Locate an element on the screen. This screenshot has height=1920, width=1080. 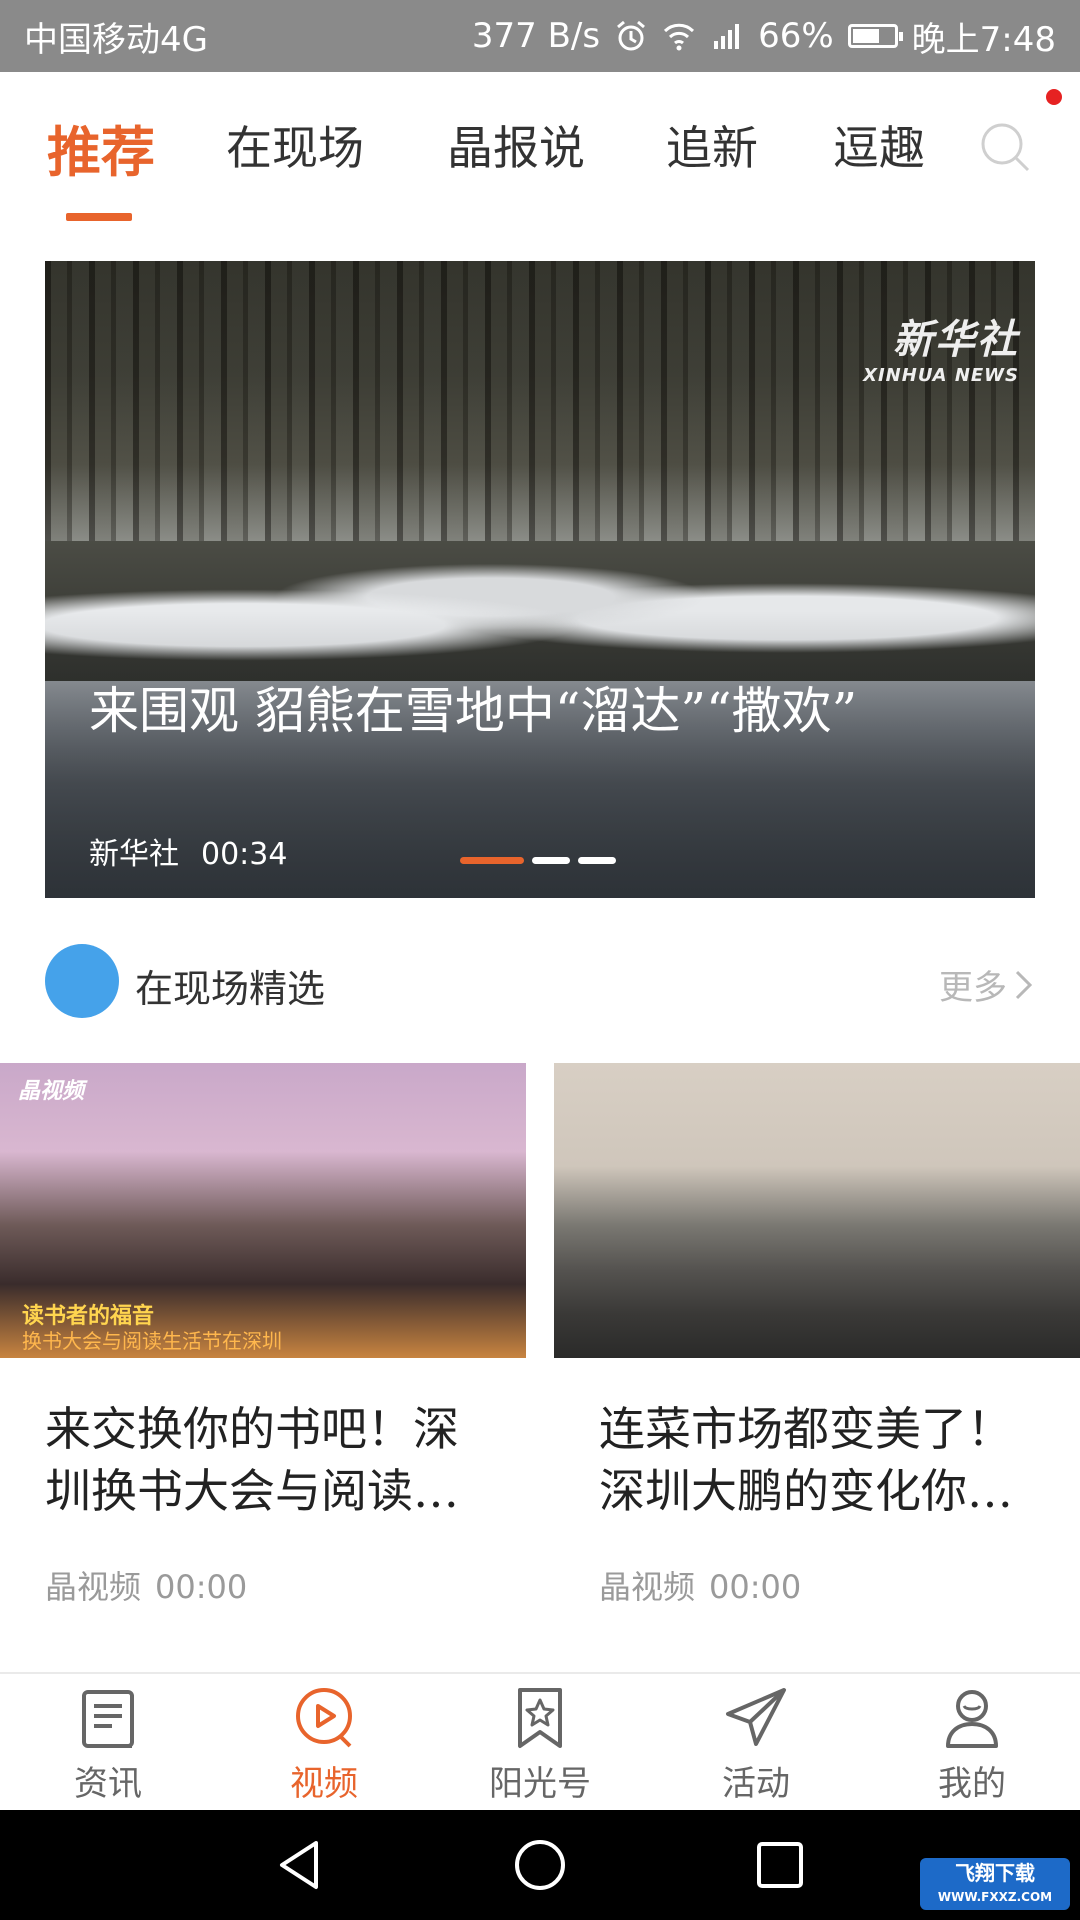
more-label: 更多 is located at coordinates (973, 988).